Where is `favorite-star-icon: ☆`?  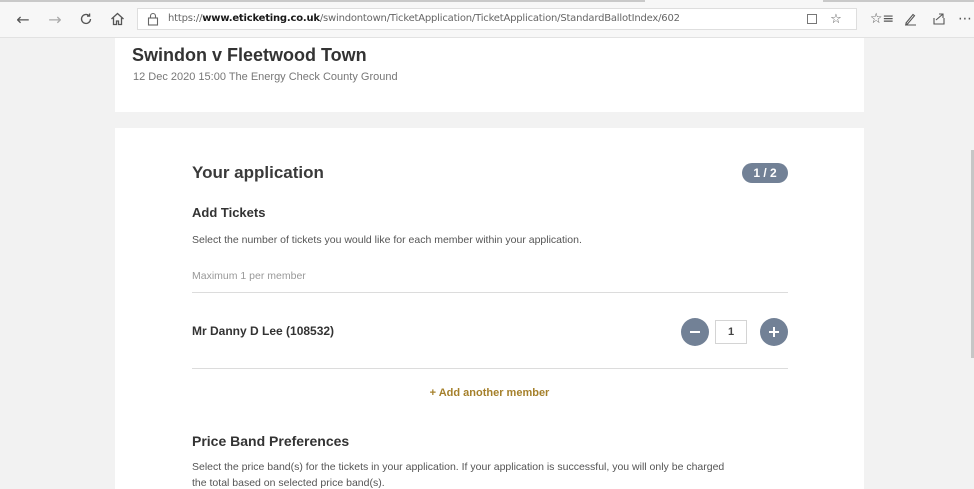 favorite-star-icon: ☆ is located at coordinates (836, 19).